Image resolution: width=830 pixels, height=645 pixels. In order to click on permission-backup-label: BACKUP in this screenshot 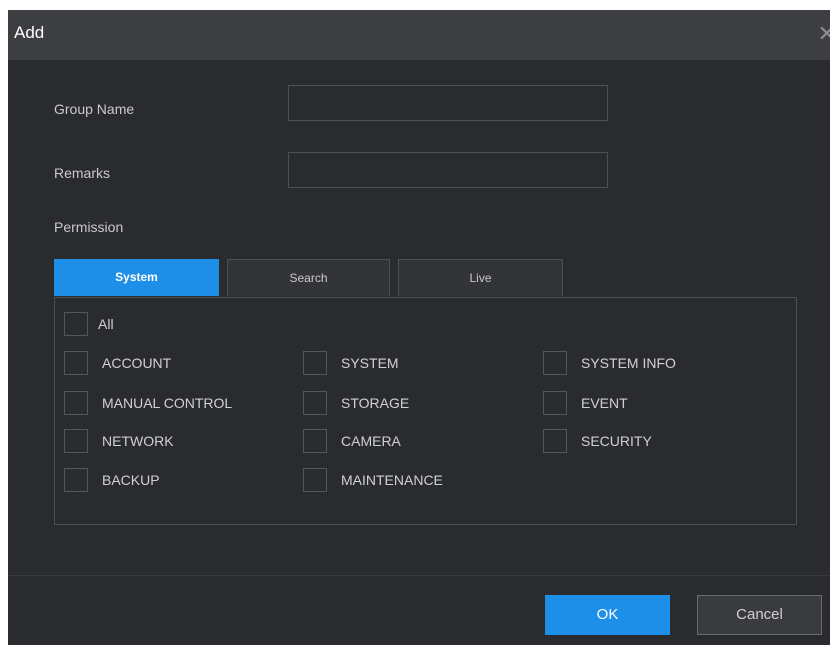, I will do `click(131, 480)`.